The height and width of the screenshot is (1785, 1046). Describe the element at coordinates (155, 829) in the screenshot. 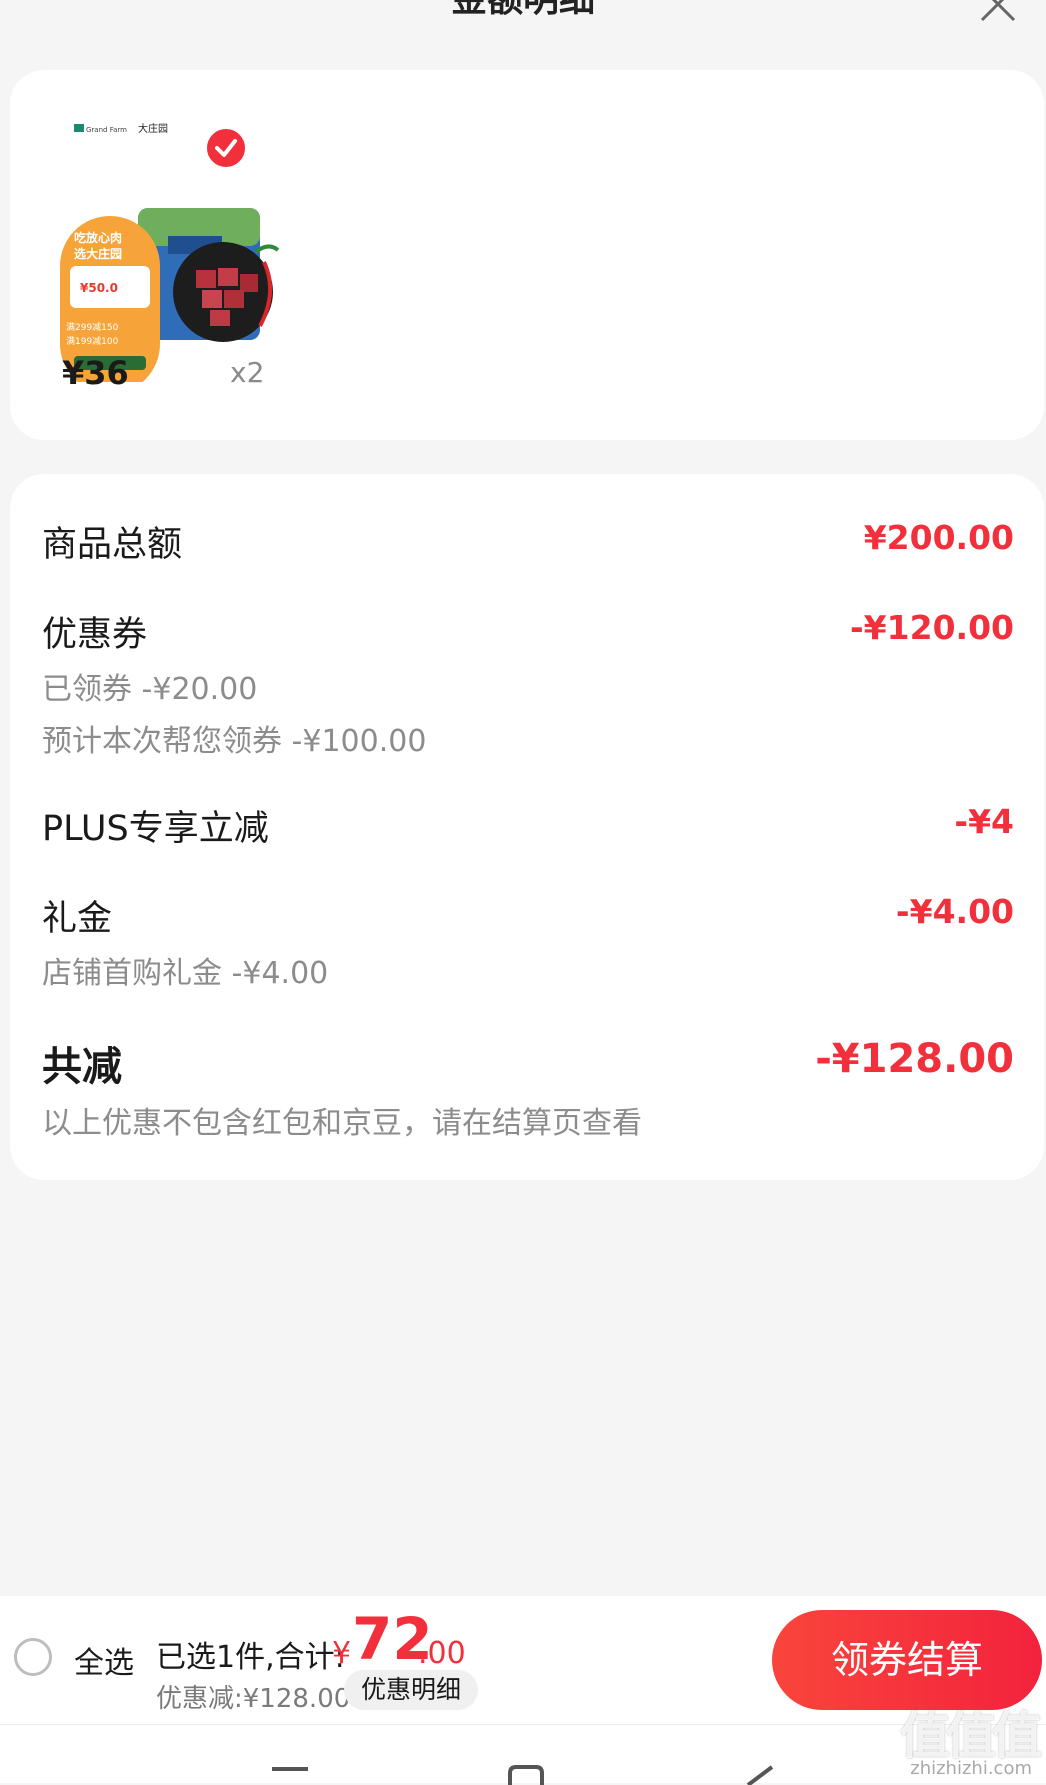

I see `plus-discount-label: PLUS专享立减` at that location.